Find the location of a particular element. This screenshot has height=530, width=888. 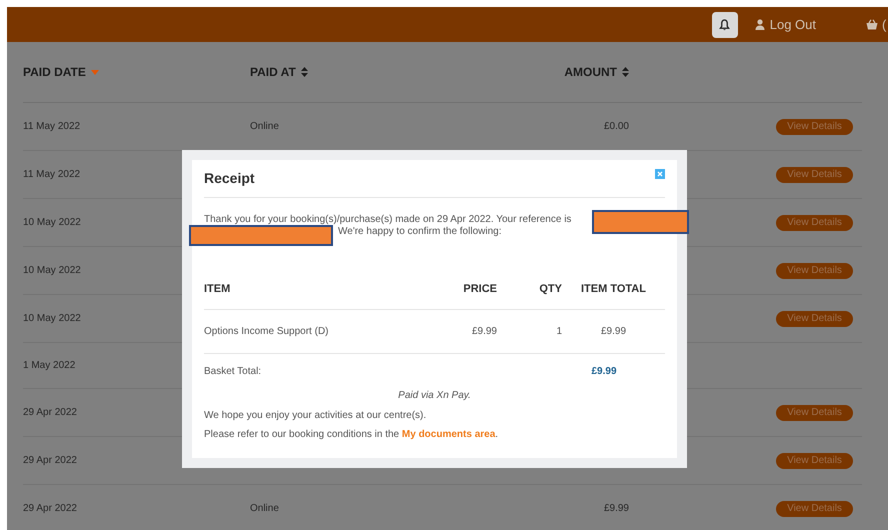

intro-text: We're happy to confirm the following: is located at coordinates (420, 232).